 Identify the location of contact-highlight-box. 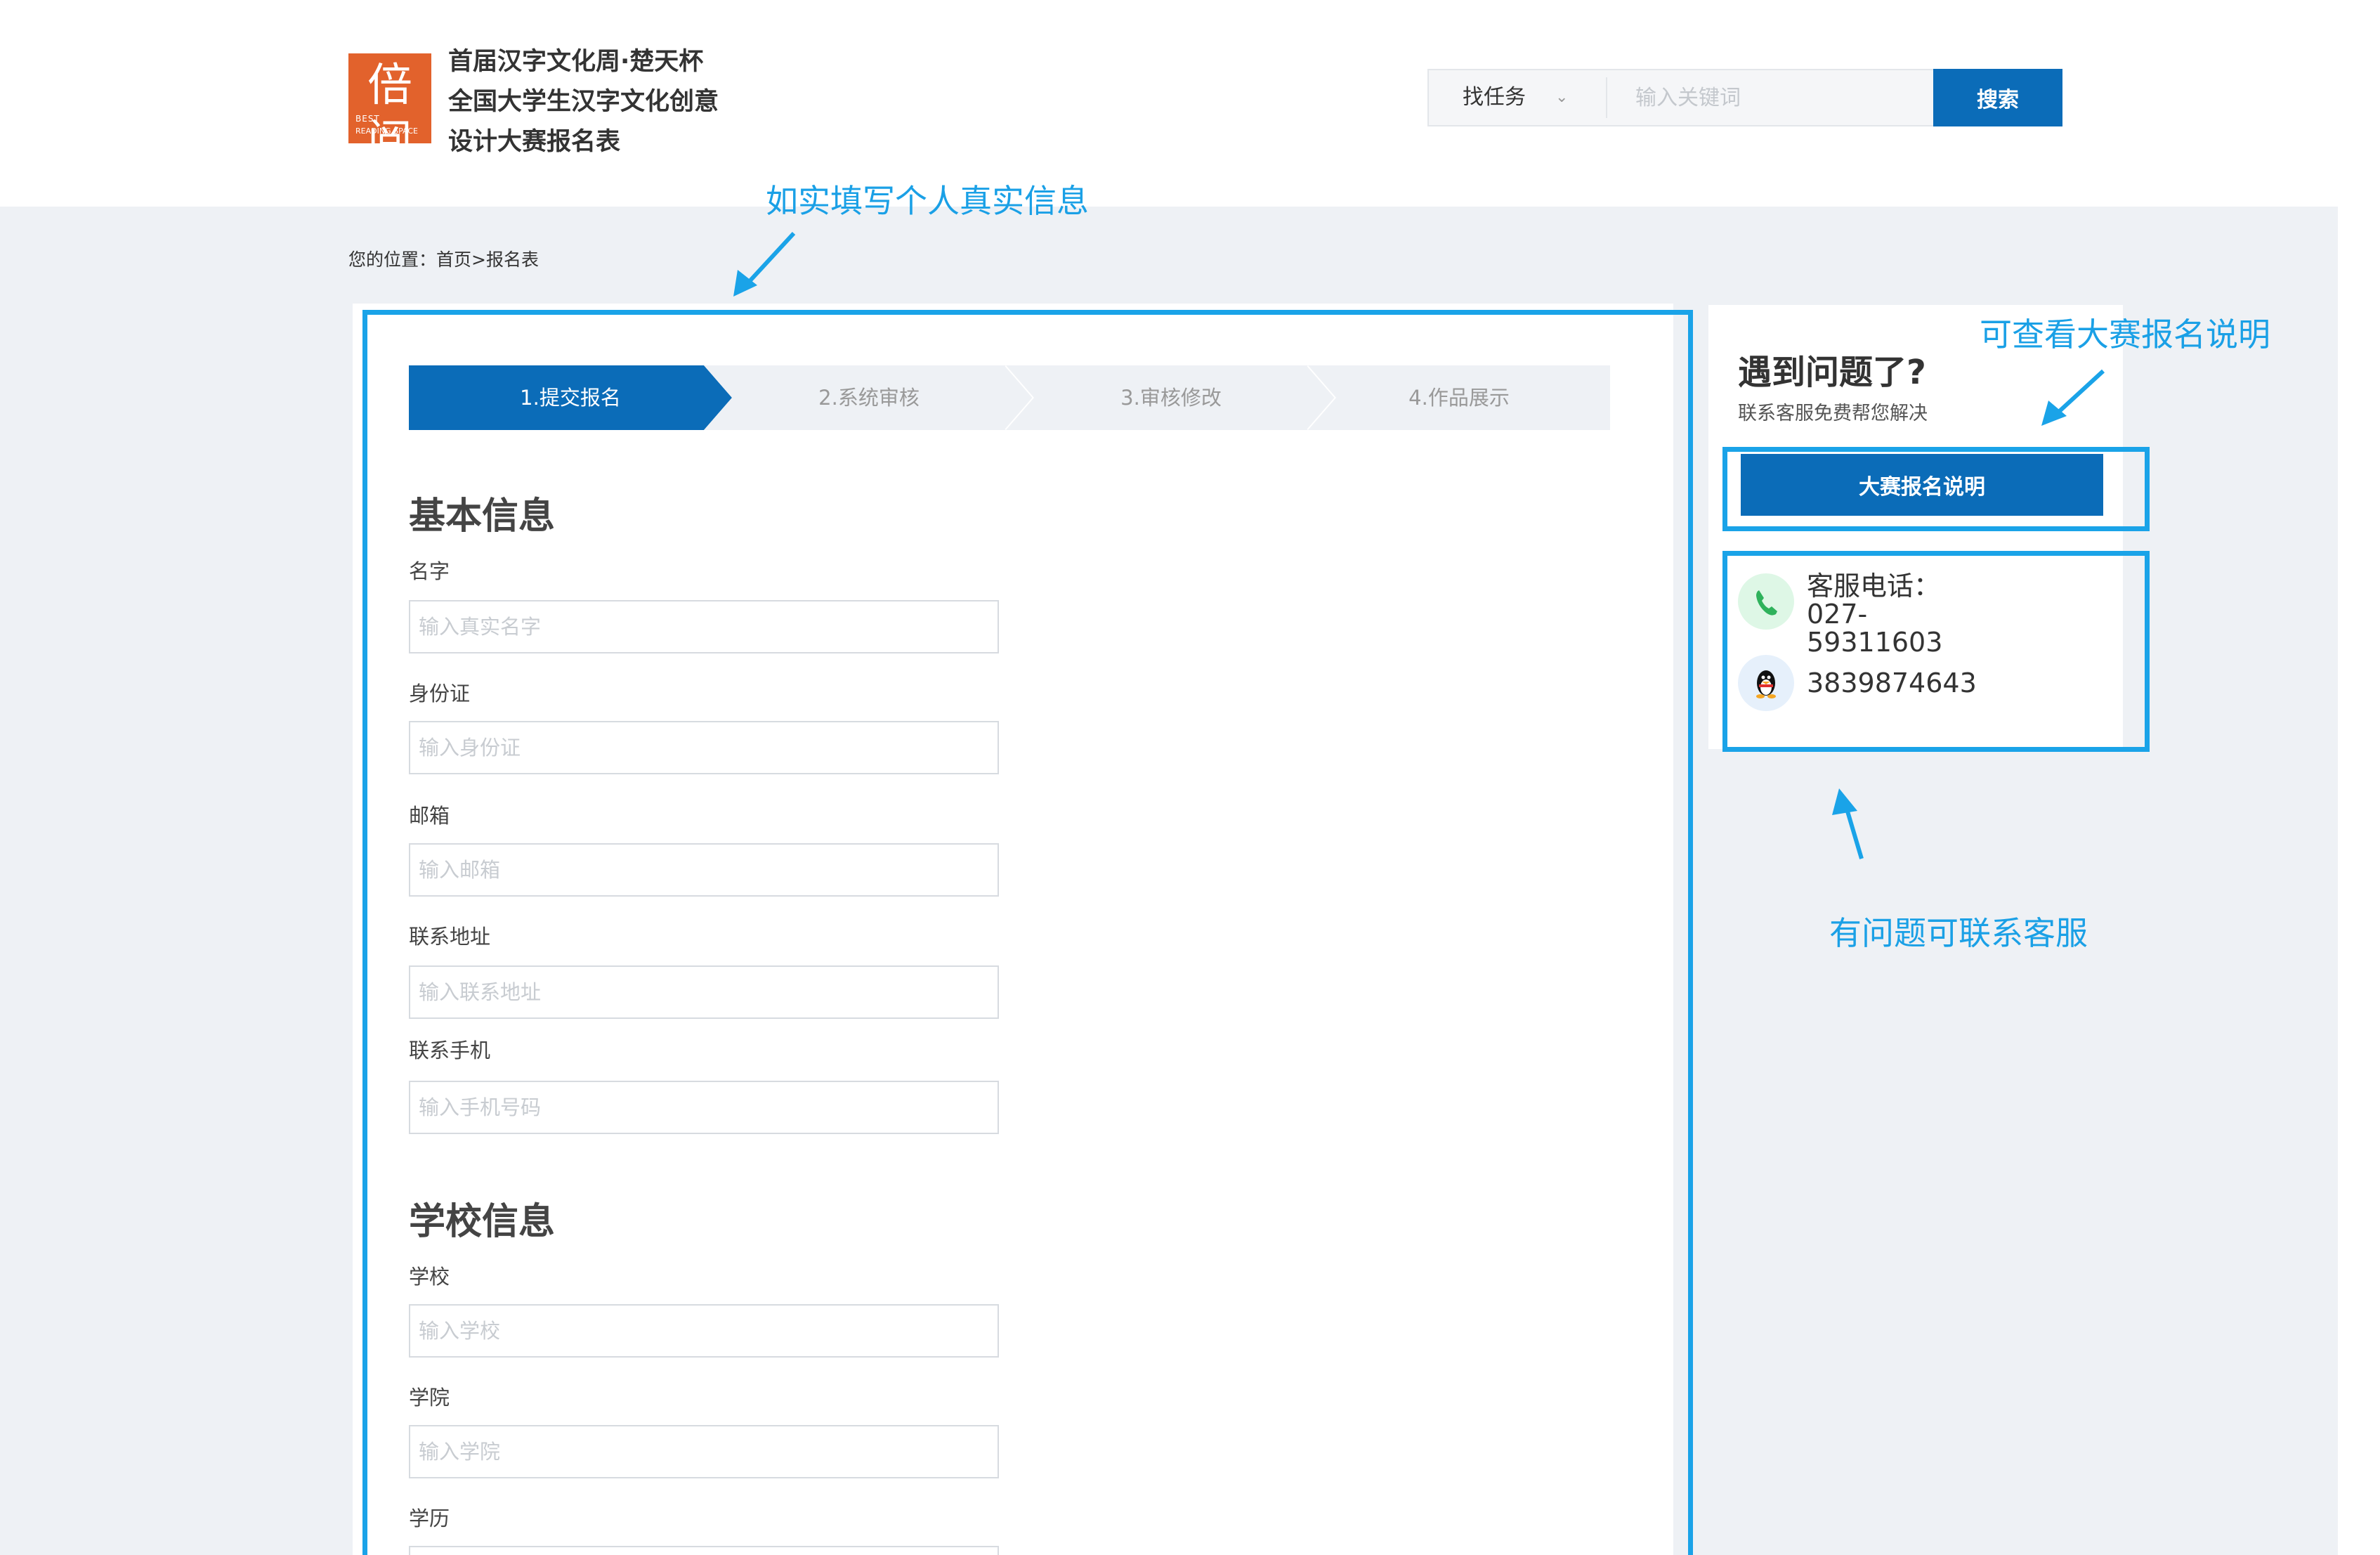
(1936, 651).